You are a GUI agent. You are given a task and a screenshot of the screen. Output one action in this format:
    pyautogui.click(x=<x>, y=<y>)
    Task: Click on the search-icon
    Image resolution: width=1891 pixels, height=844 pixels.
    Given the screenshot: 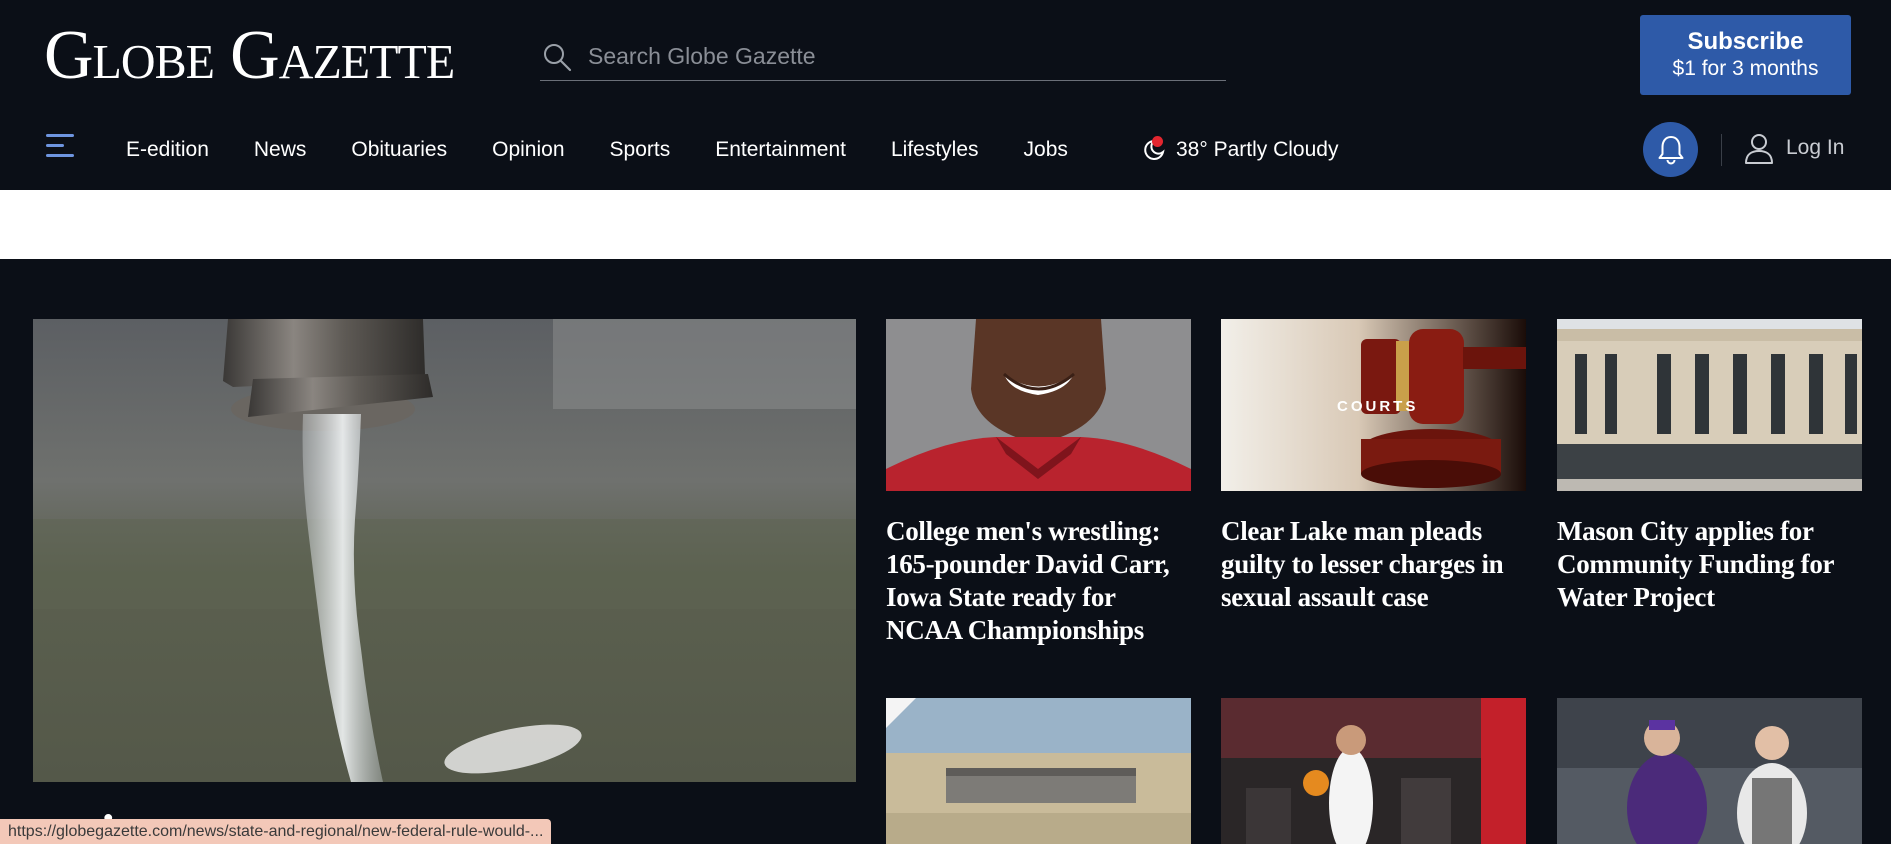 What is the action you would take?
    pyautogui.click(x=558, y=57)
    